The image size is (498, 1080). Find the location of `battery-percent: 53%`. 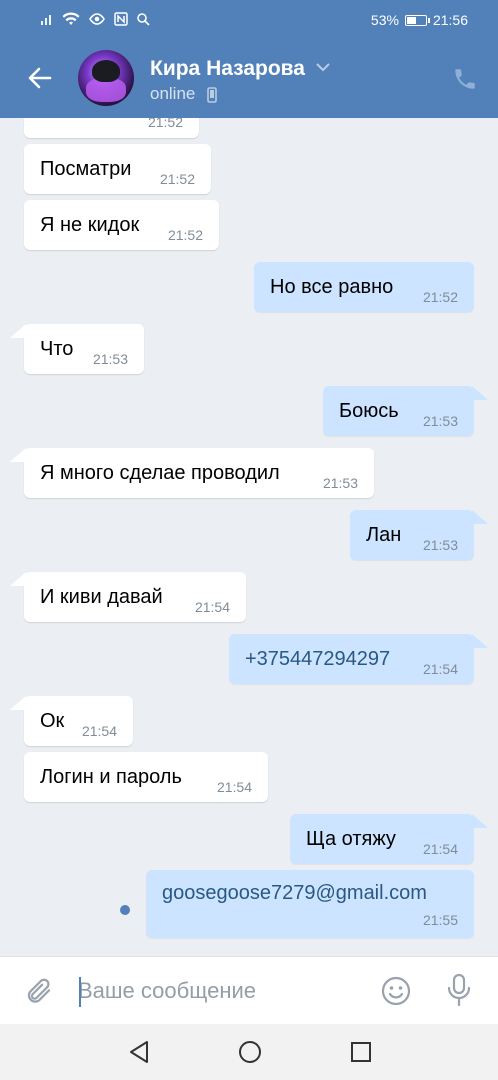

battery-percent: 53% is located at coordinates (384, 20).